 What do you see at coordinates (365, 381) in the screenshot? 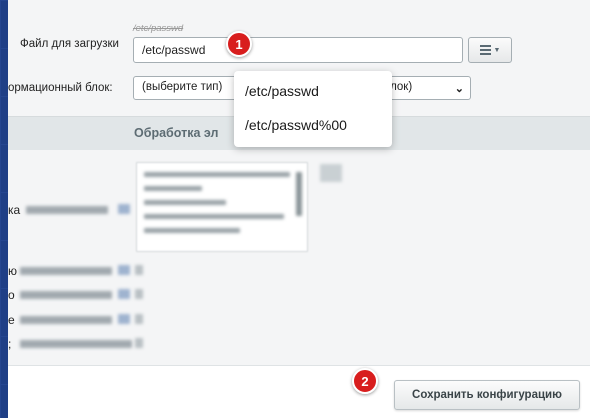
I see `annotation-badge-2: 2` at bounding box center [365, 381].